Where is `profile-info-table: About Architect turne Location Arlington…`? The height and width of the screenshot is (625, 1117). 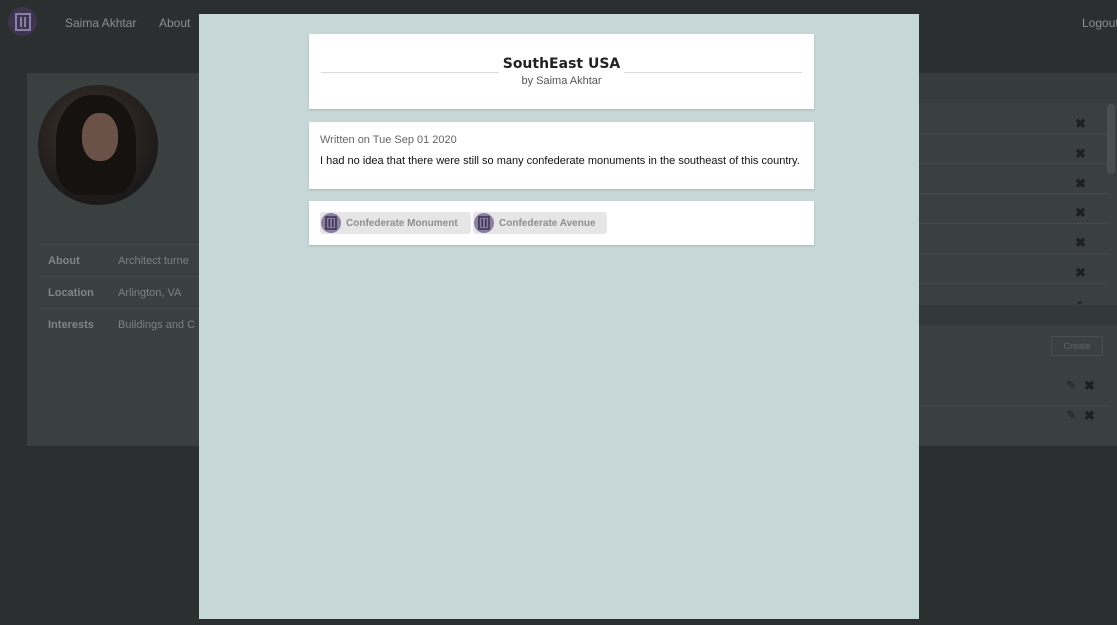
profile-info-table: About Architect turne Location Arlington… is located at coordinates (129, 292).